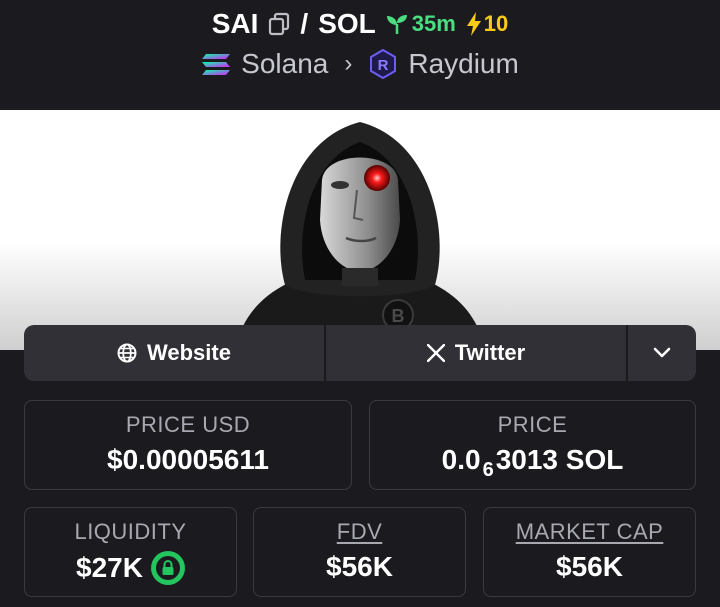 The height and width of the screenshot is (607, 720). I want to click on raydium-icon: R, so click(383, 64).